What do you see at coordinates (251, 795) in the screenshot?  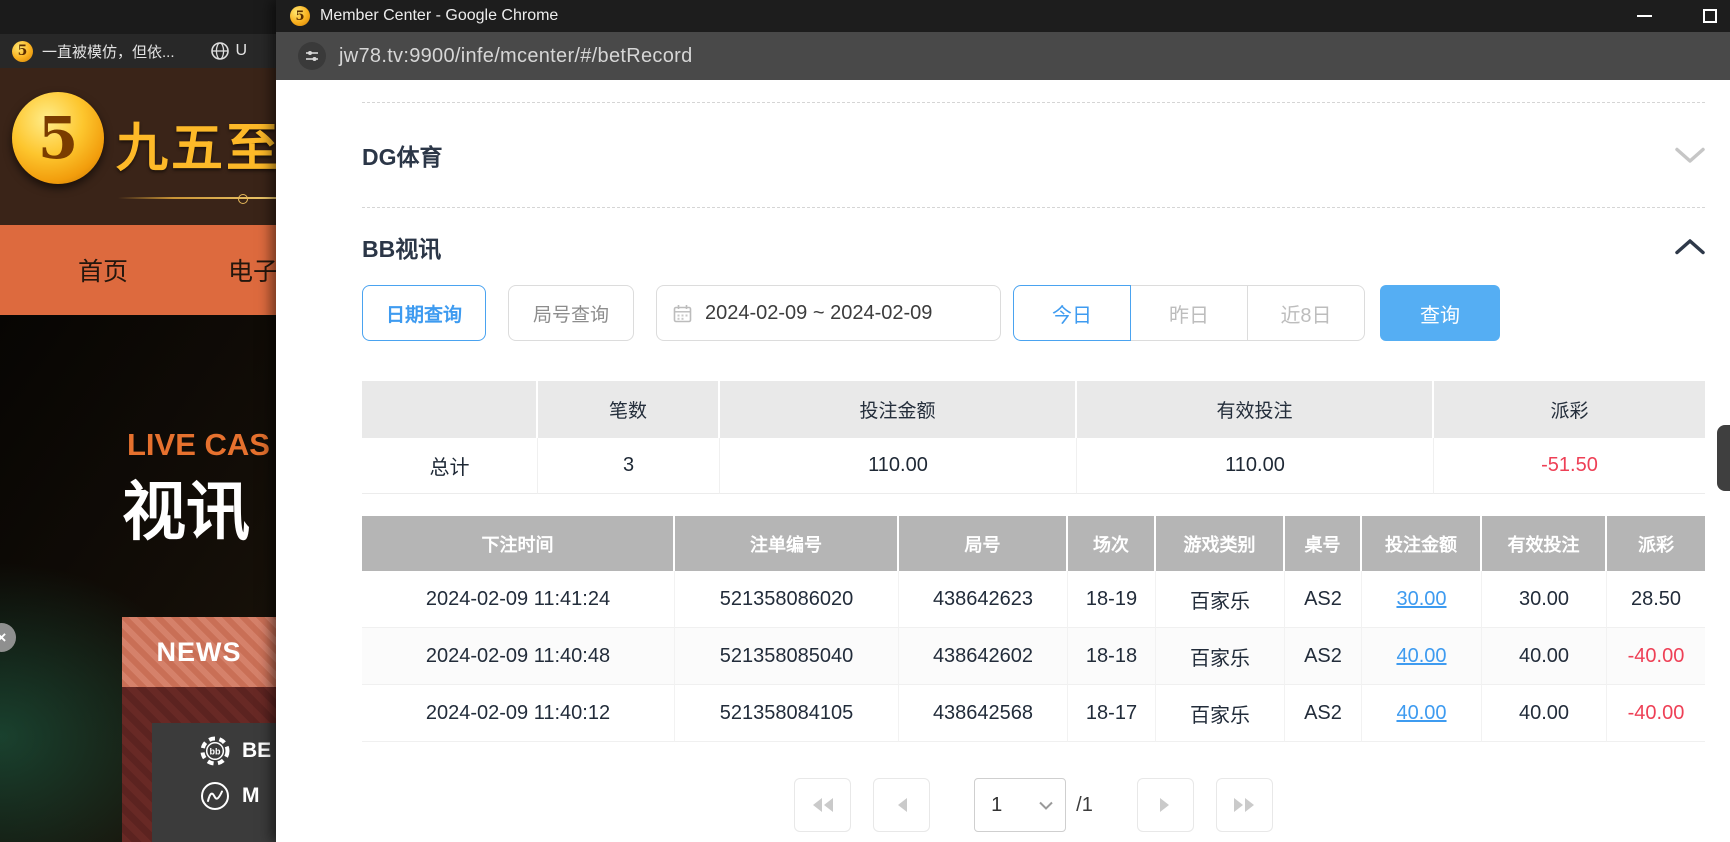 I see `menu-item-mg-label: M` at bounding box center [251, 795].